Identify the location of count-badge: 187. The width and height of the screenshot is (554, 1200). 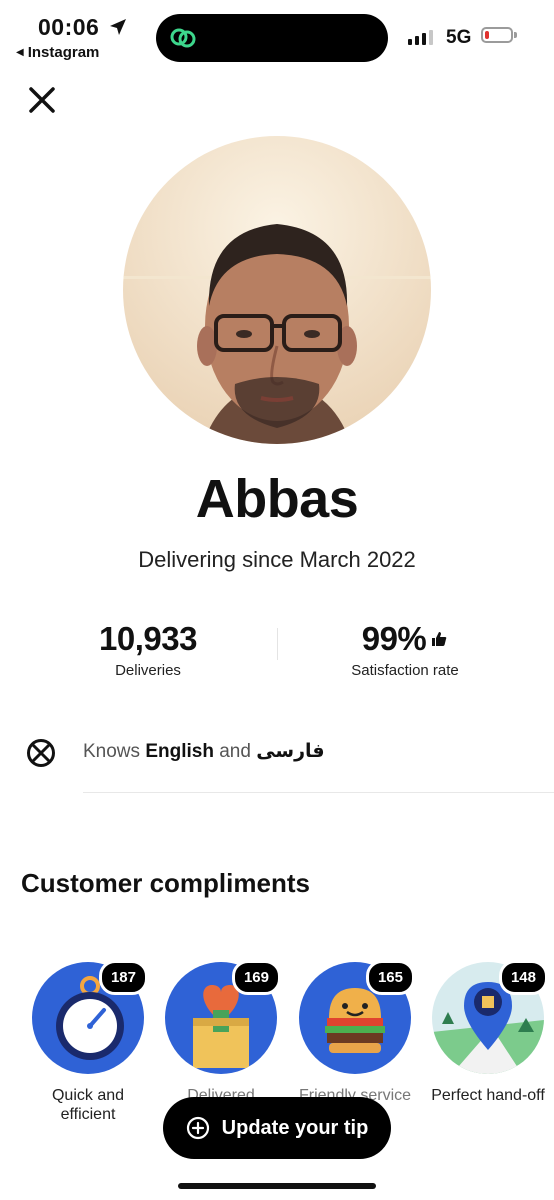
(123, 977).